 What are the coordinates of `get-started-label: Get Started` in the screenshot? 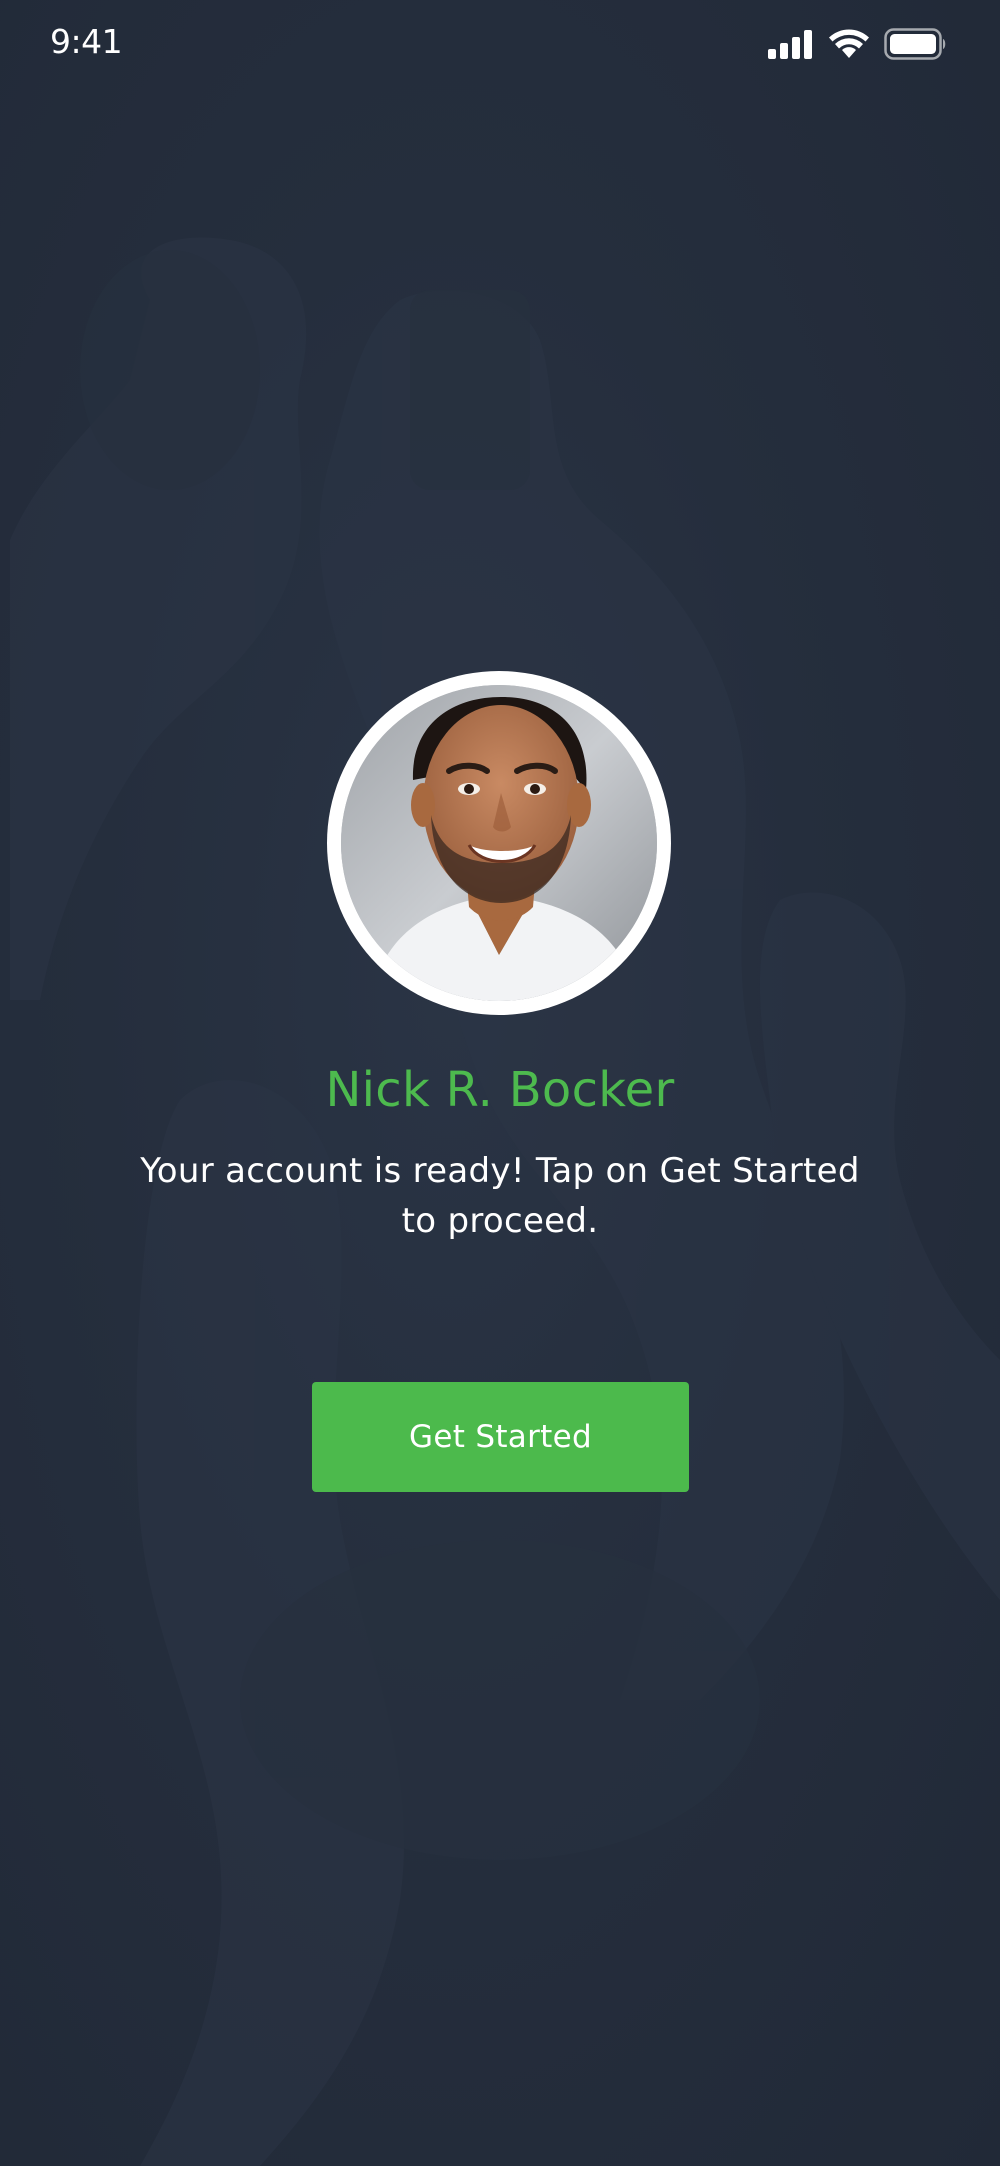 It's located at (500, 1437).